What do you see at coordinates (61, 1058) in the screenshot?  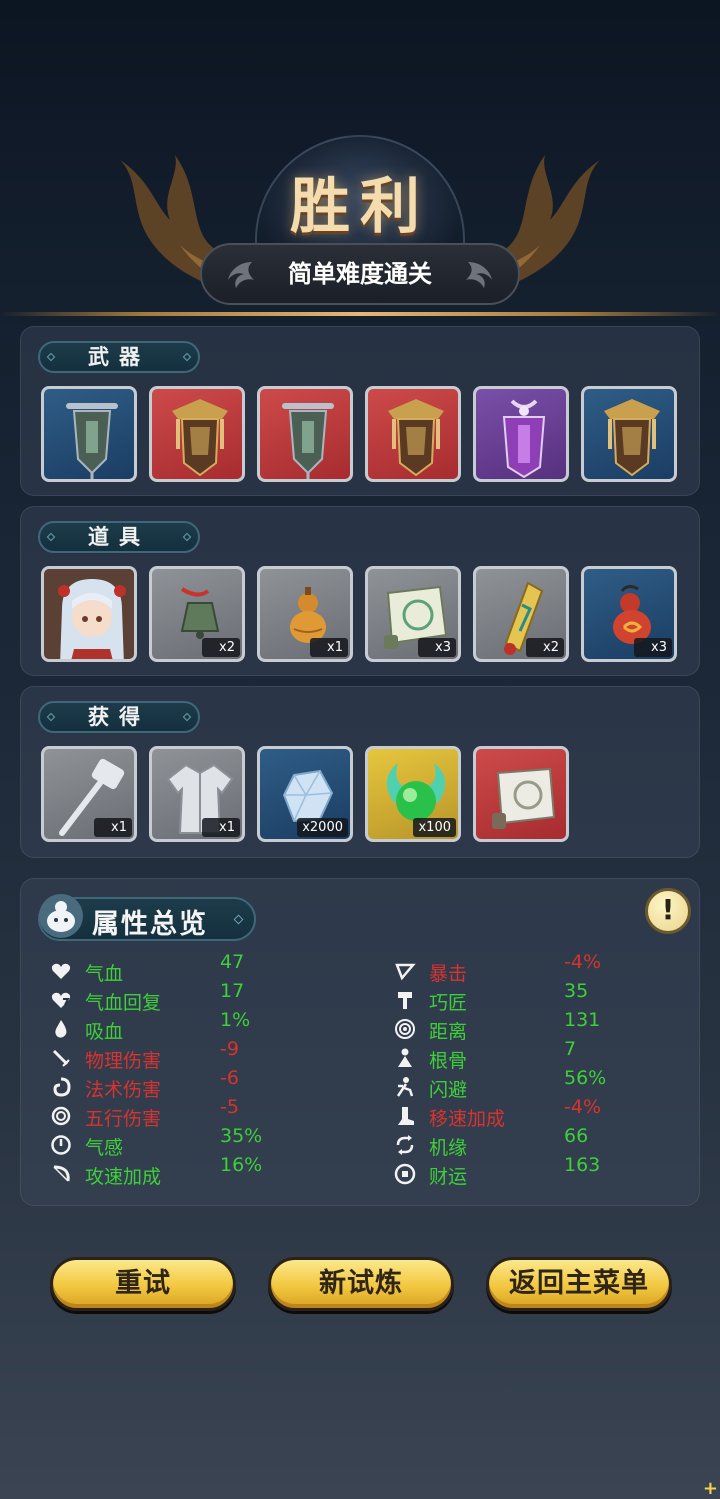 I see `sword-icon` at bounding box center [61, 1058].